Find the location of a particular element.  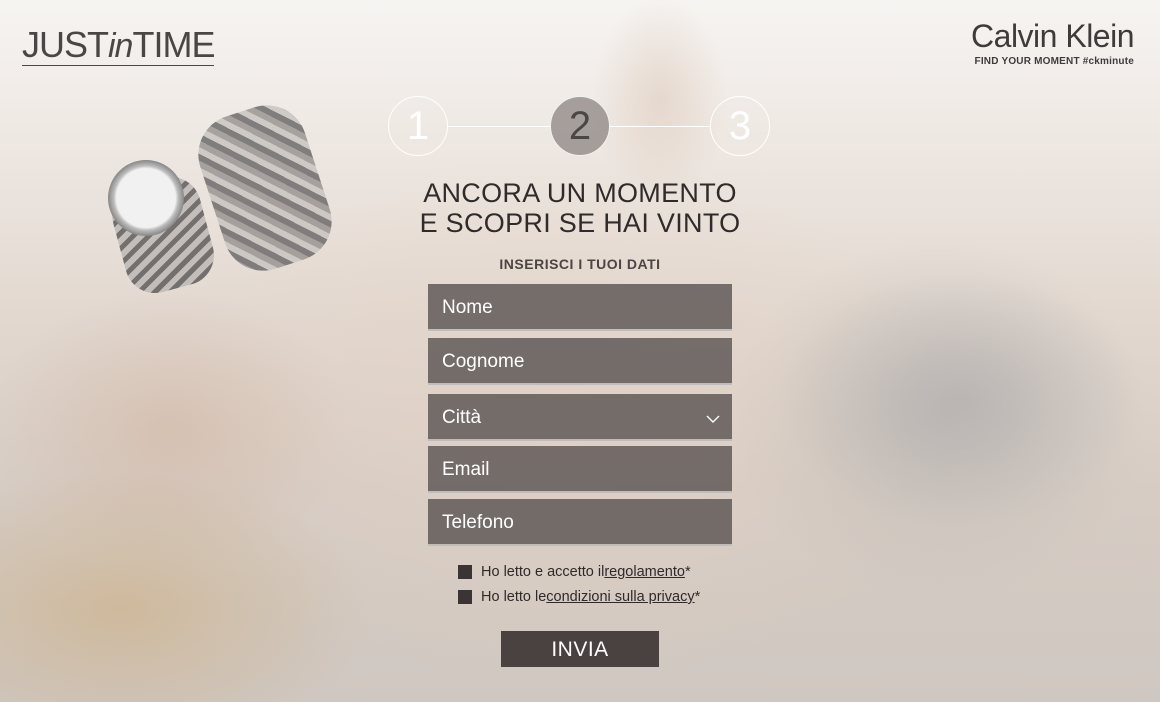

photo-hair is located at coordinates (210, 566).